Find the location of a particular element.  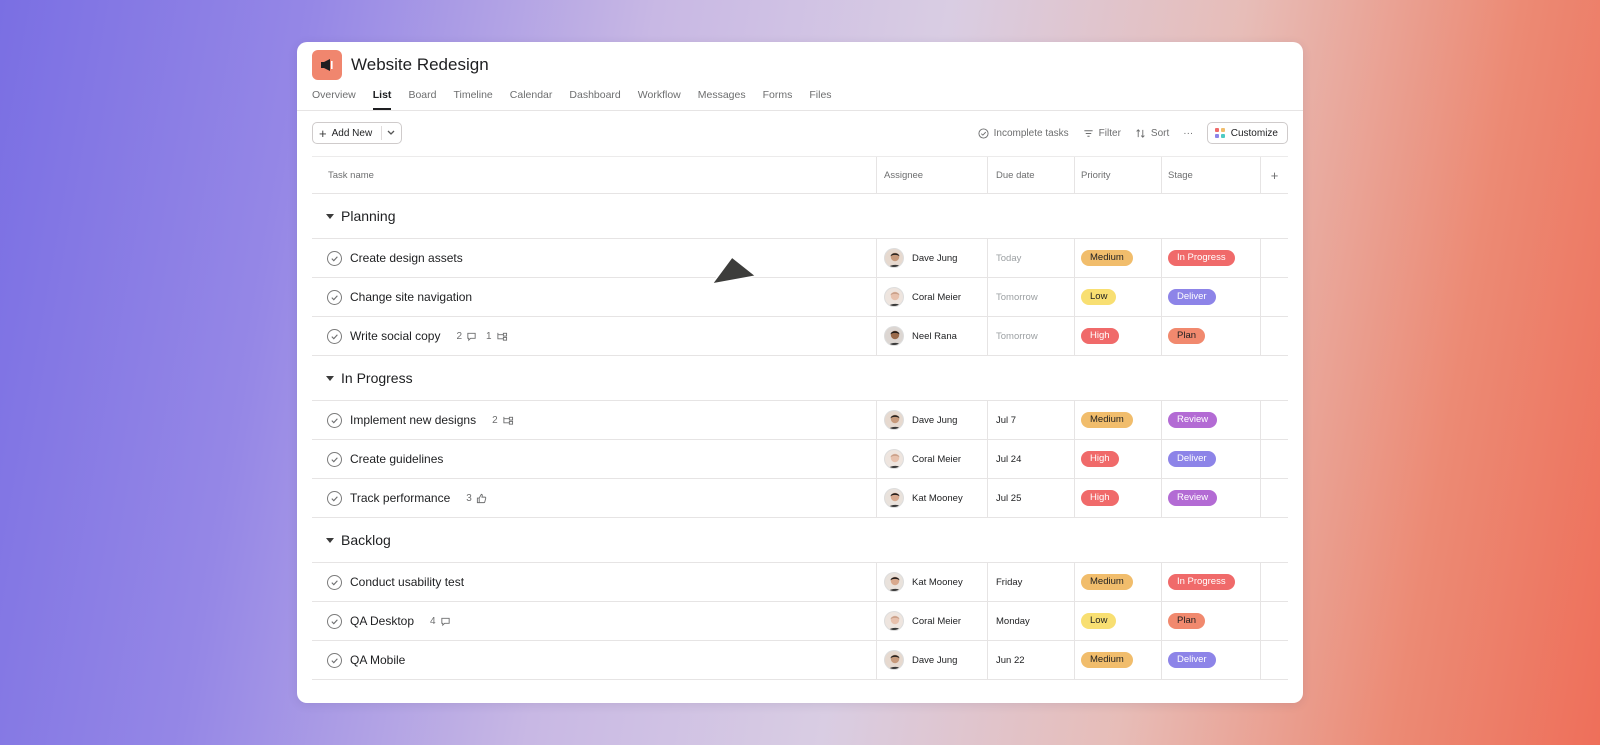

sort-button: Sort is located at coordinates (1152, 133).